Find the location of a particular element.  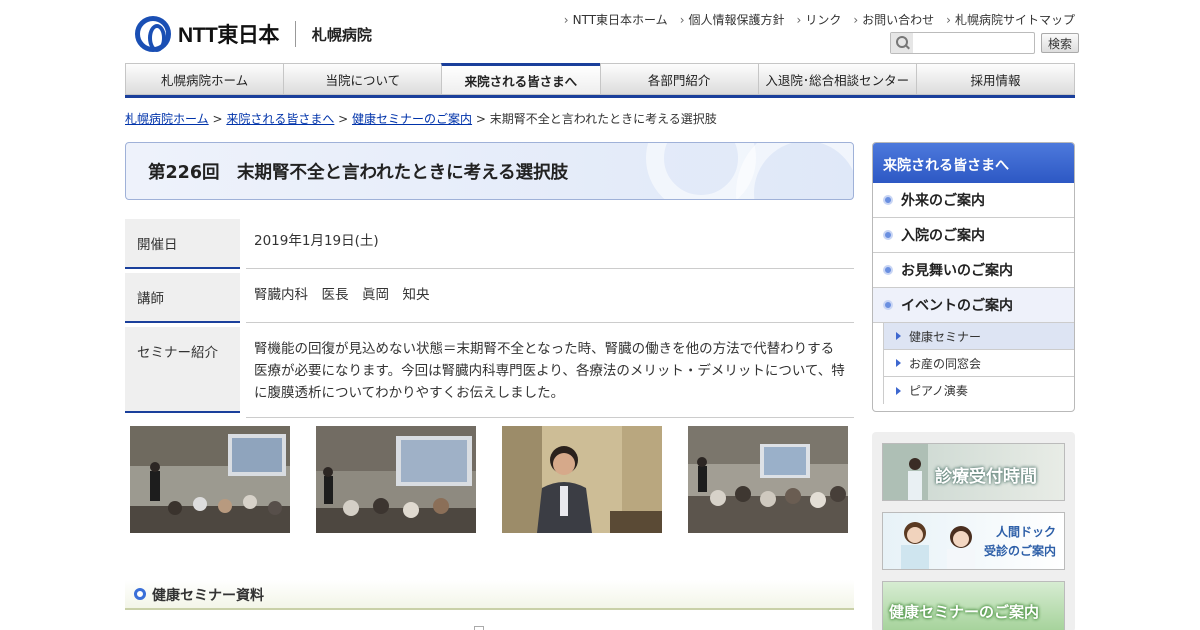

sidebar-item-label: イベントのご案内 is located at coordinates (957, 306).